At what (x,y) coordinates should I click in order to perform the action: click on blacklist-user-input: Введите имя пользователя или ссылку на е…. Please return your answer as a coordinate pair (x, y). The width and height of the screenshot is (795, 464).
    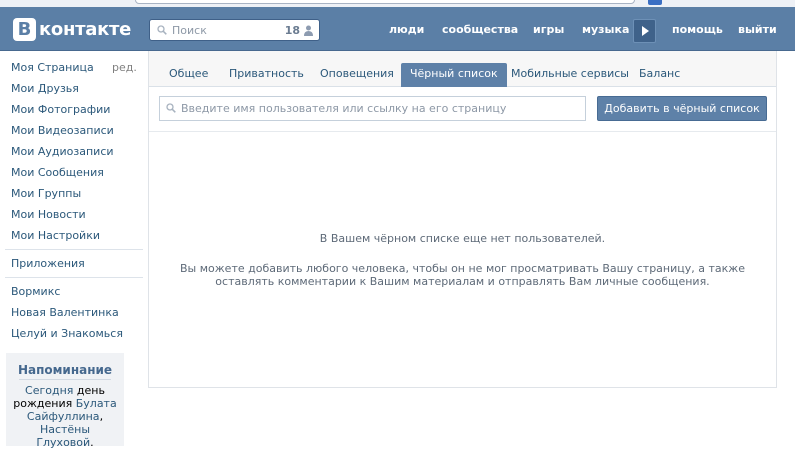
    Looking at the image, I should click on (372, 108).